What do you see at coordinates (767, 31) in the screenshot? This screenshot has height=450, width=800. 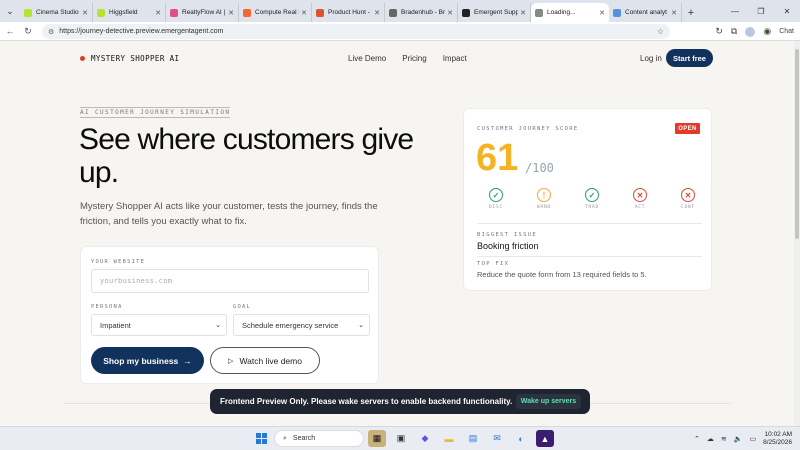 I see `copilot-icon: ◉` at bounding box center [767, 31].